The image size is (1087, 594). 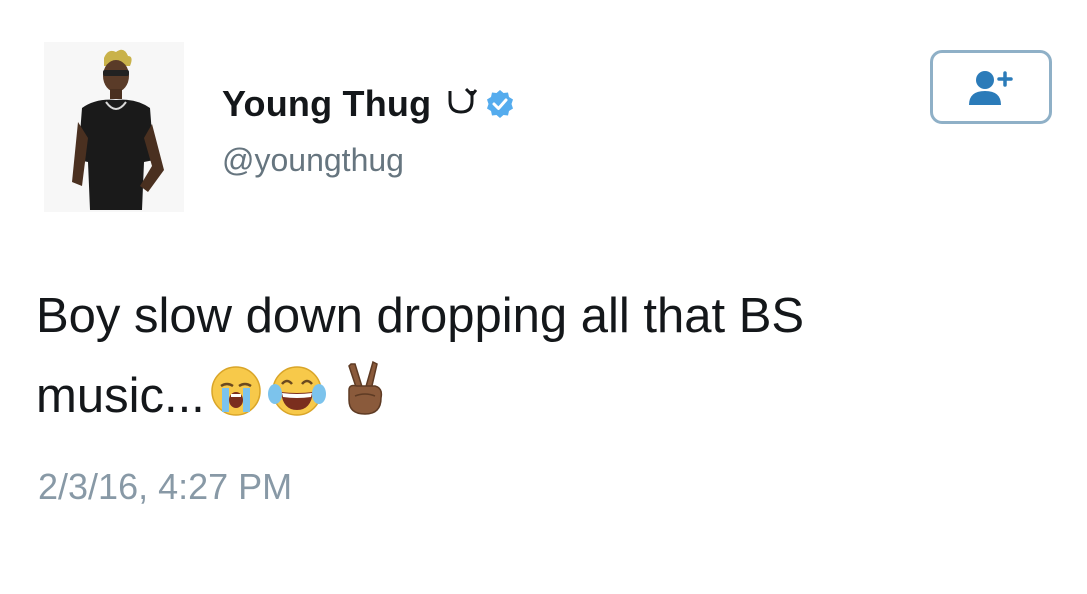 I want to click on user-handle: @youngthug, so click(x=313, y=160).